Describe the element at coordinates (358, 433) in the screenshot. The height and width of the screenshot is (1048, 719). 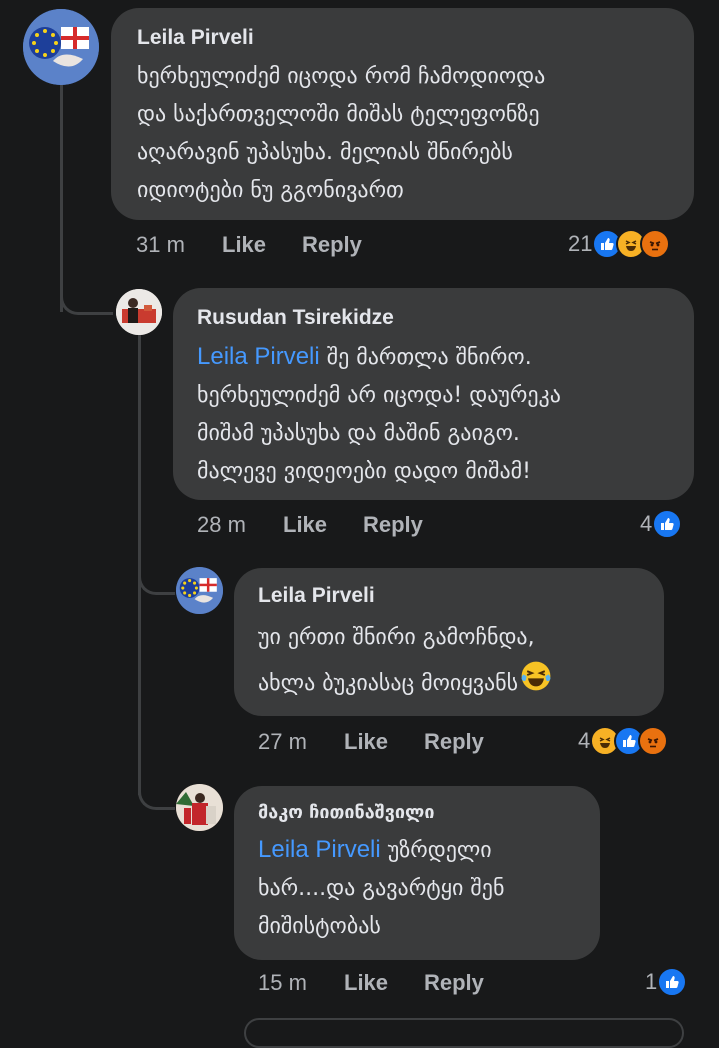
I see `comment-text-line: მიშამ უპასუხა და მაშინ გაიგო.` at that location.